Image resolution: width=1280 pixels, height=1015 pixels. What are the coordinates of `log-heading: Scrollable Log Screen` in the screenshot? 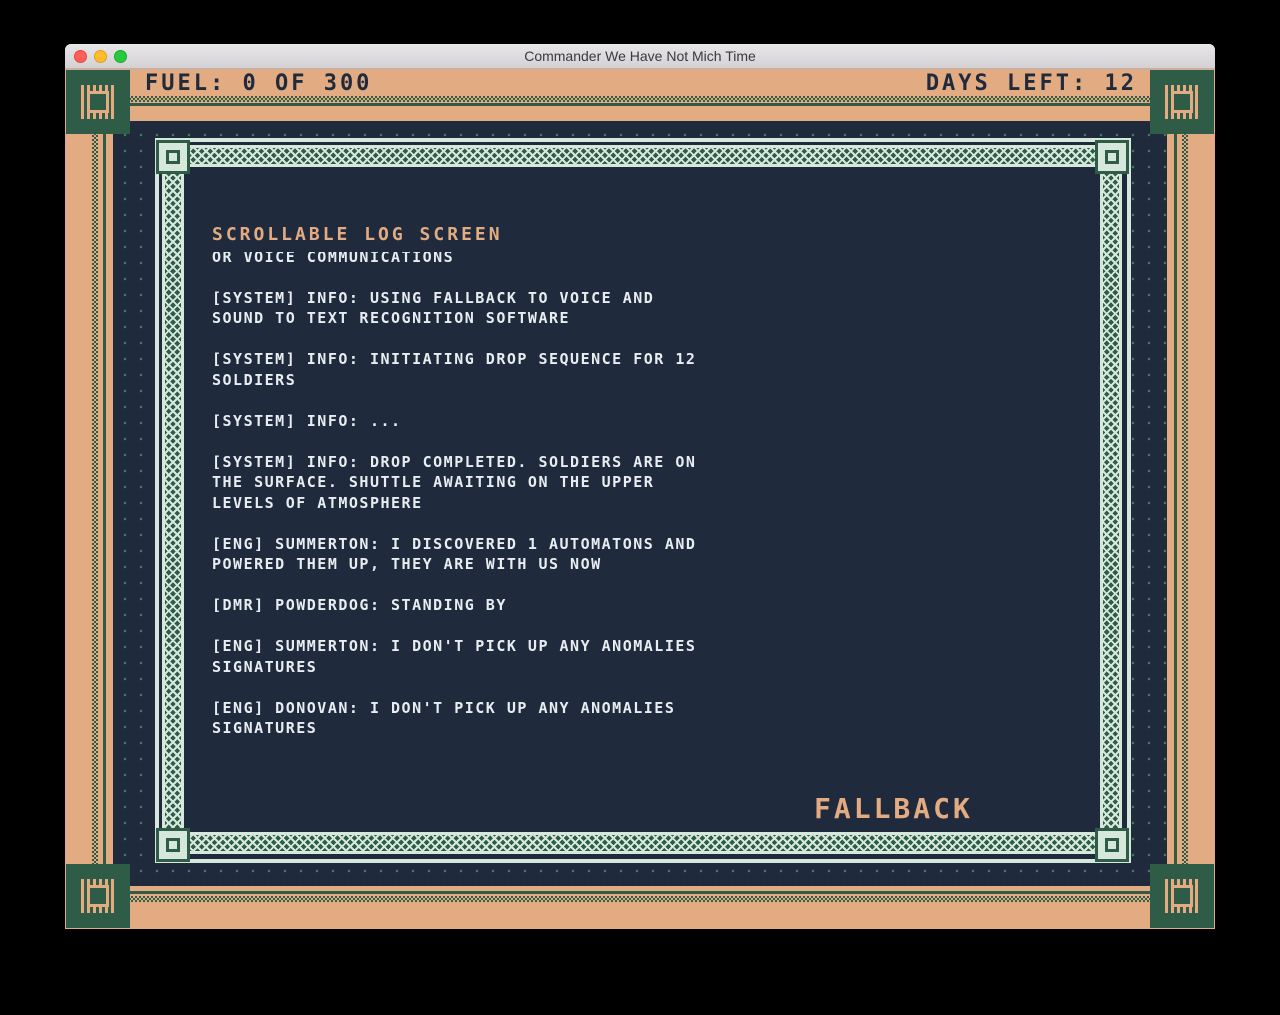 It's located at (357, 235).